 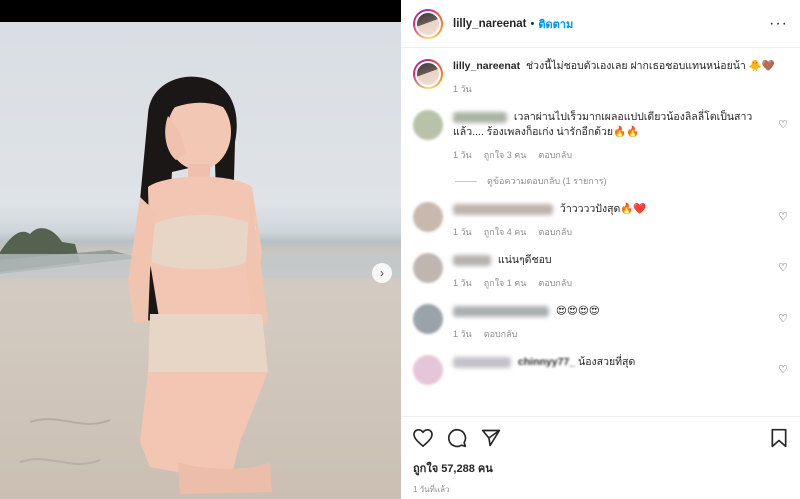 What do you see at coordinates (600, 370) in the screenshot?
I see `comment-item: chinnyy77_ น้องสวยที่สุด ♡` at bounding box center [600, 370].